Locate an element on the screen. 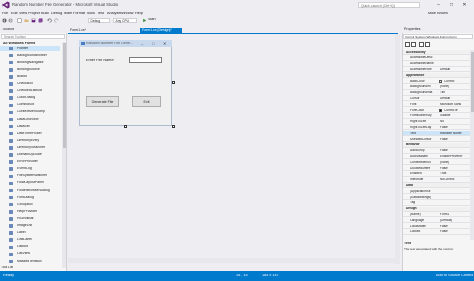 The width and height of the screenshot is (474, 281). property-row: AutoValidate EnablePreventF is located at coordinates (436, 157).